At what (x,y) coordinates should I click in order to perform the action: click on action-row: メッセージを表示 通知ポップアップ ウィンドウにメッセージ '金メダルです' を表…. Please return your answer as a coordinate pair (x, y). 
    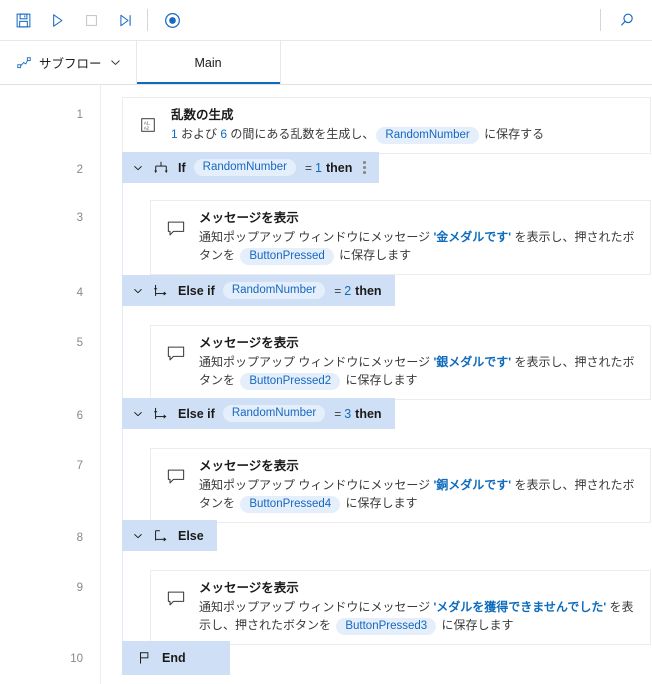
    Looking at the image, I should click on (400, 237).